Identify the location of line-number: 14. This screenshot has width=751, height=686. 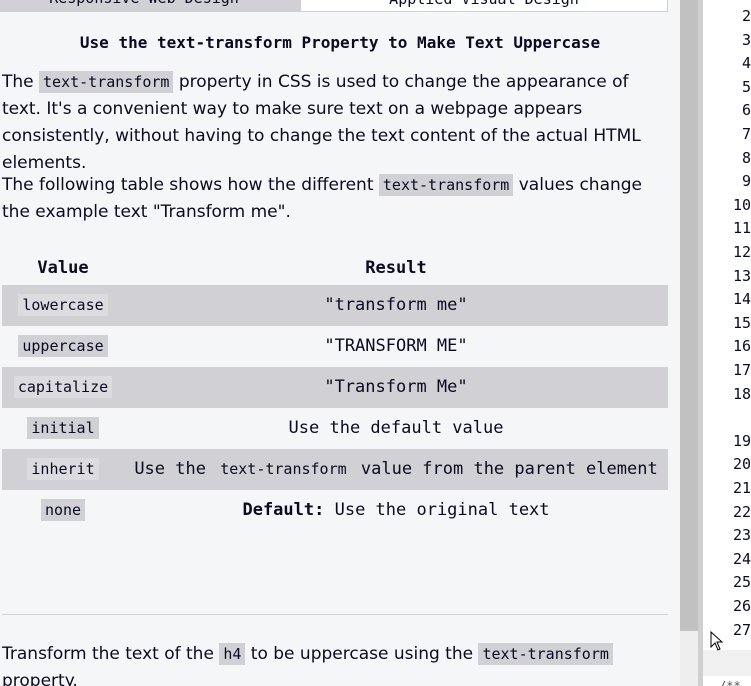
(741, 299).